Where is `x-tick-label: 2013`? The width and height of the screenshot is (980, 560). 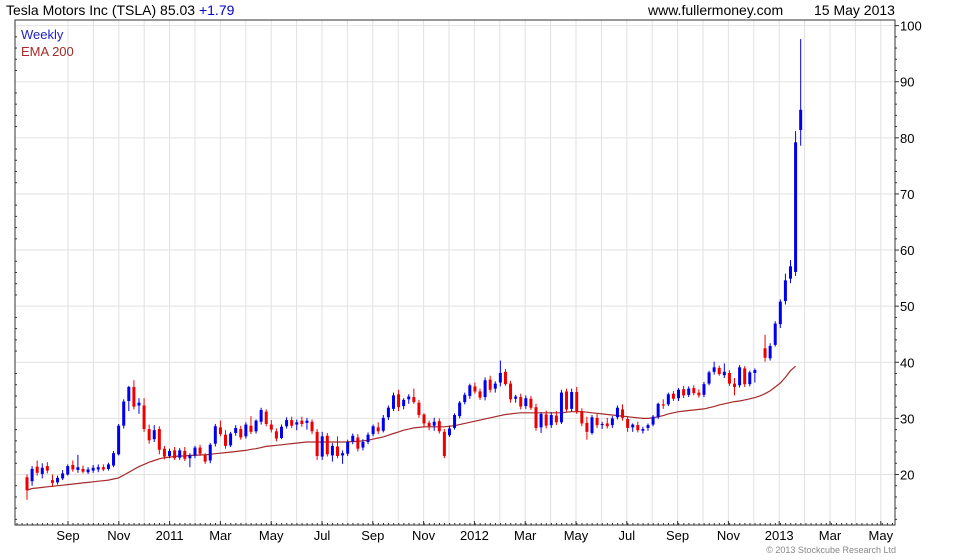 x-tick-label: 2013 is located at coordinates (779, 535).